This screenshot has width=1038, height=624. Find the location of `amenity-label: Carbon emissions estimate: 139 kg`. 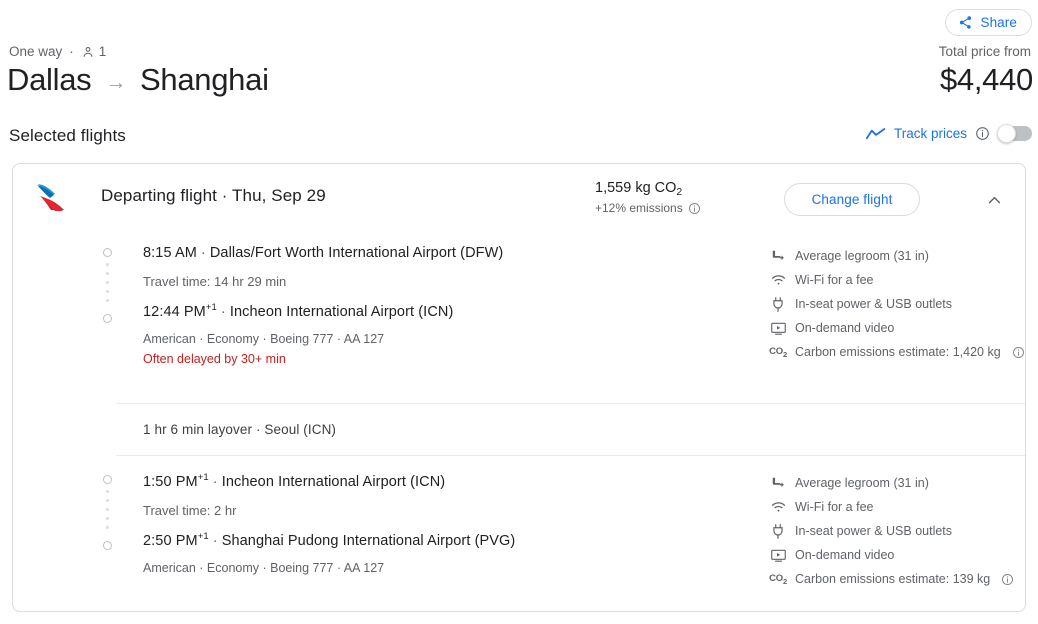

amenity-label: Carbon emissions estimate: 139 kg is located at coordinates (893, 579).